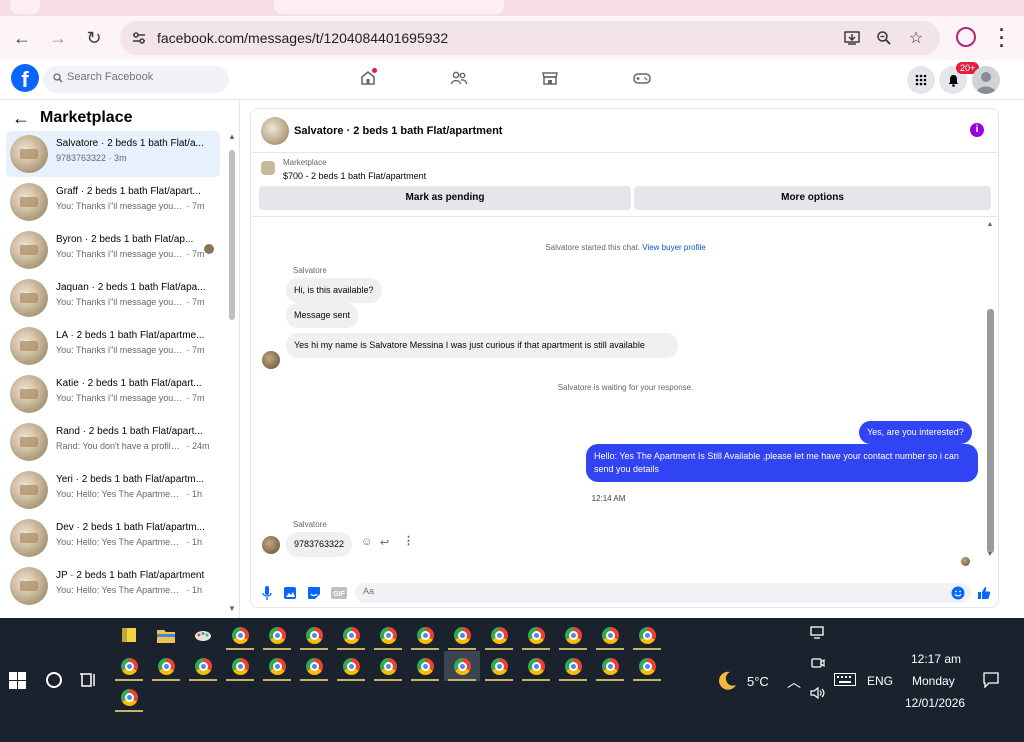 The image size is (1024, 742). Describe the element at coordinates (408, 540) in the screenshot. I see `message-more-icon: ⋮` at that location.